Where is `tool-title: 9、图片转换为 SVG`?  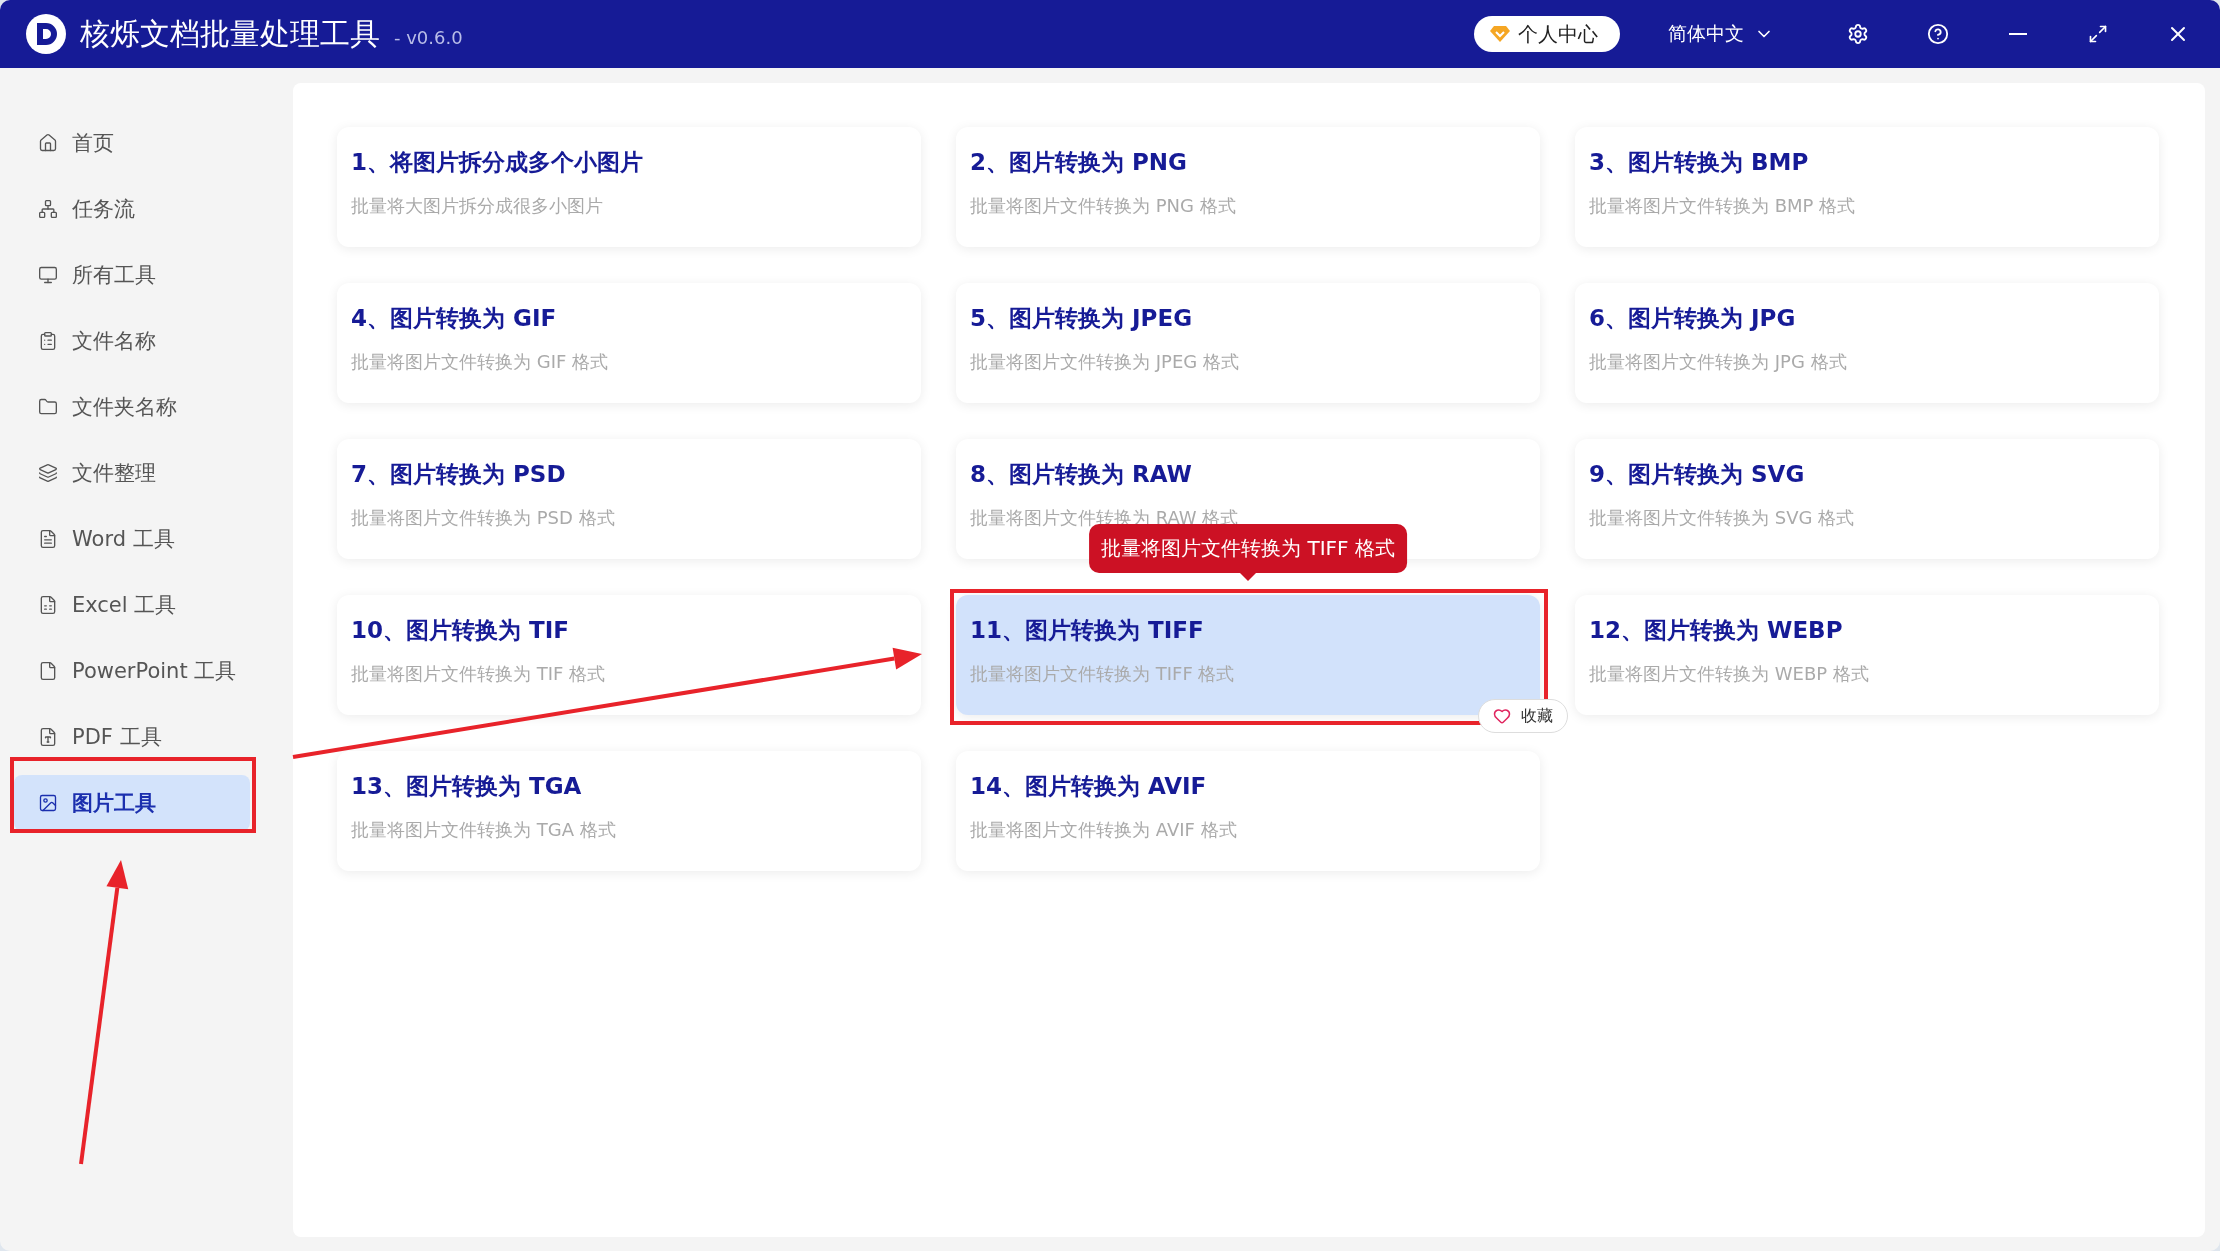
tool-title: 9、图片转换为 SVG is located at coordinates (1697, 474).